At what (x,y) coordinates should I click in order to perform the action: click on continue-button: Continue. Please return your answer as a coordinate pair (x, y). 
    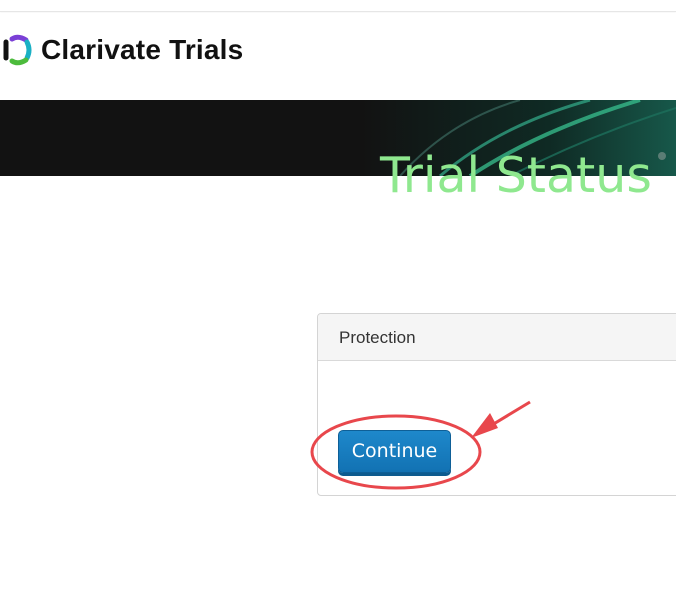
    Looking at the image, I should click on (394, 451).